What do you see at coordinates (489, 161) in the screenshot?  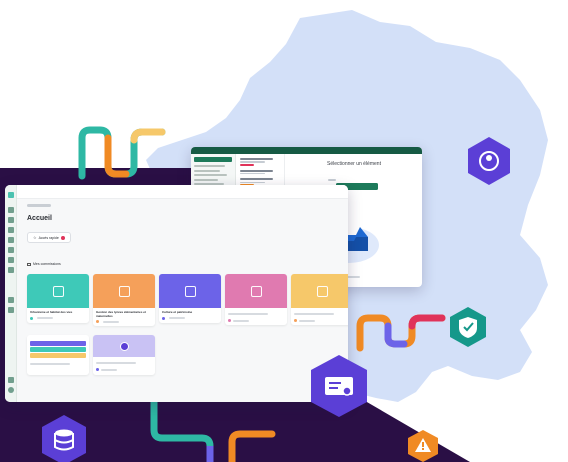 I see `user-badge-icon` at bounding box center [489, 161].